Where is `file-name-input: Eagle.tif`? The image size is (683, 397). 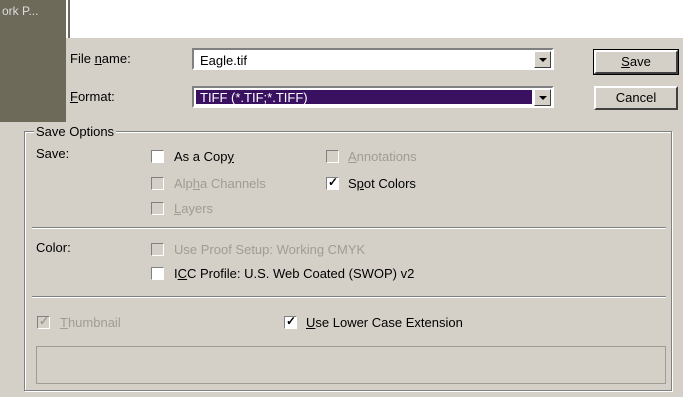 file-name-input: Eagle.tif is located at coordinates (223, 60).